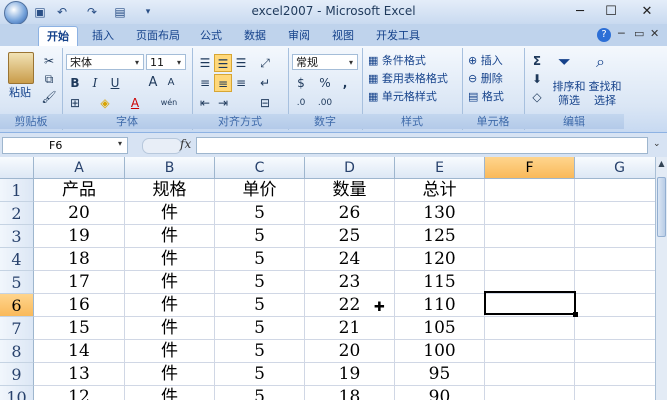 This screenshot has height=400, width=667. What do you see at coordinates (325, 103) in the screenshot?
I see `decrease-decimal-button: .00` at bounding box center [325, 103].